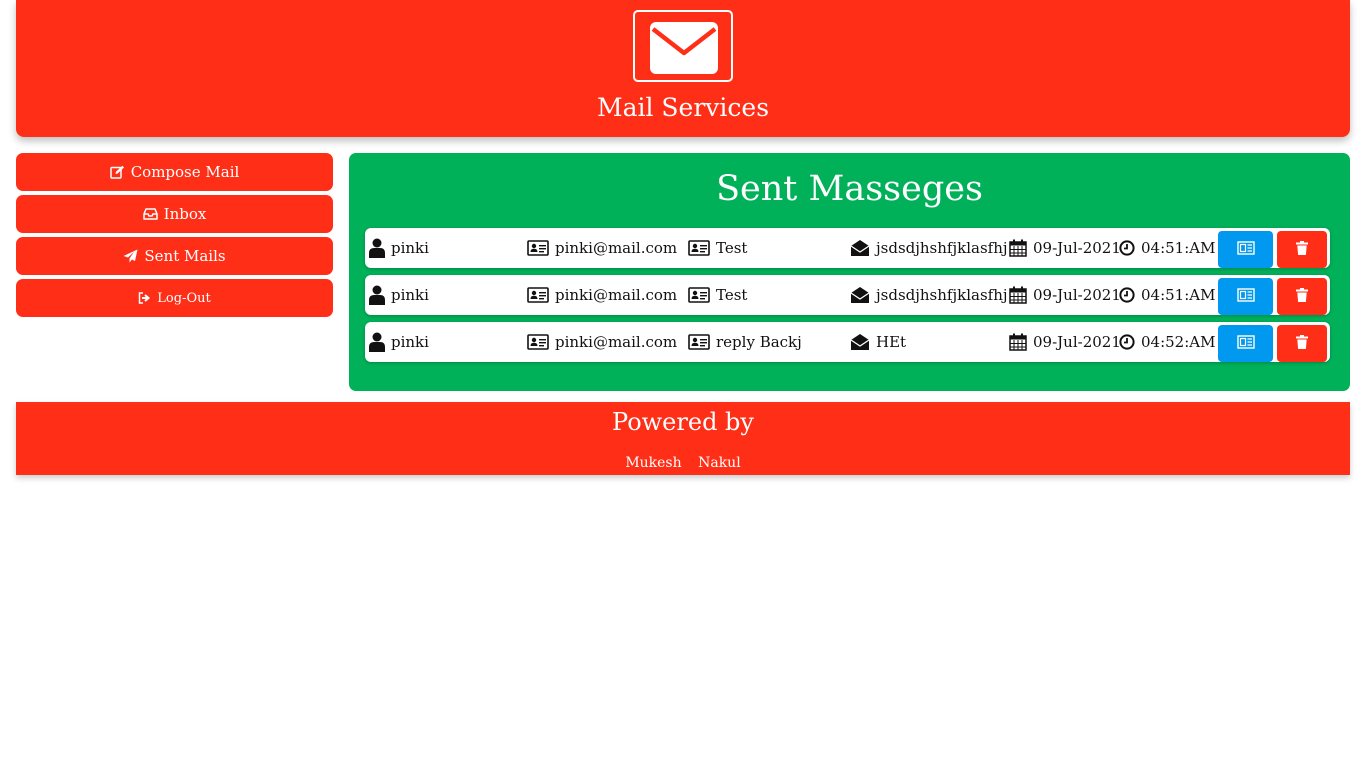 The height and width of the screenshot is (768, 1366). What do you see at coordinates (117, 172) in the screenshot?
I see `edit-icon` at bounding box center [117, 172].